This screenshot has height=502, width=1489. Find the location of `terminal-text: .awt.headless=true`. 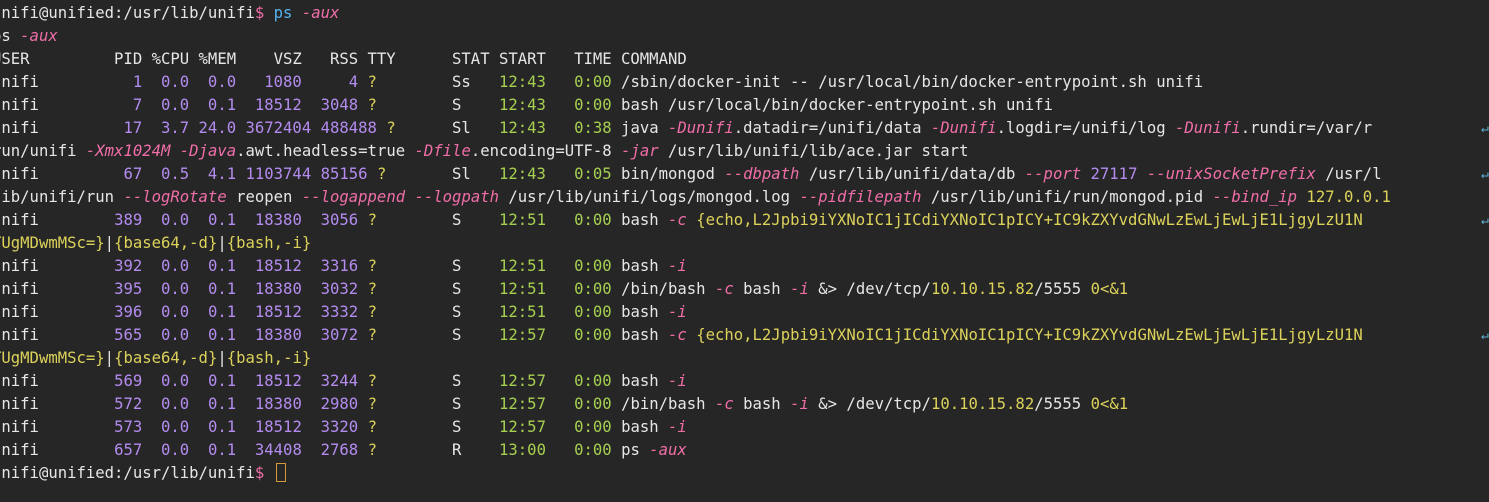

terminal-text: .awt.headless=true is located at coordinates (325, 151).